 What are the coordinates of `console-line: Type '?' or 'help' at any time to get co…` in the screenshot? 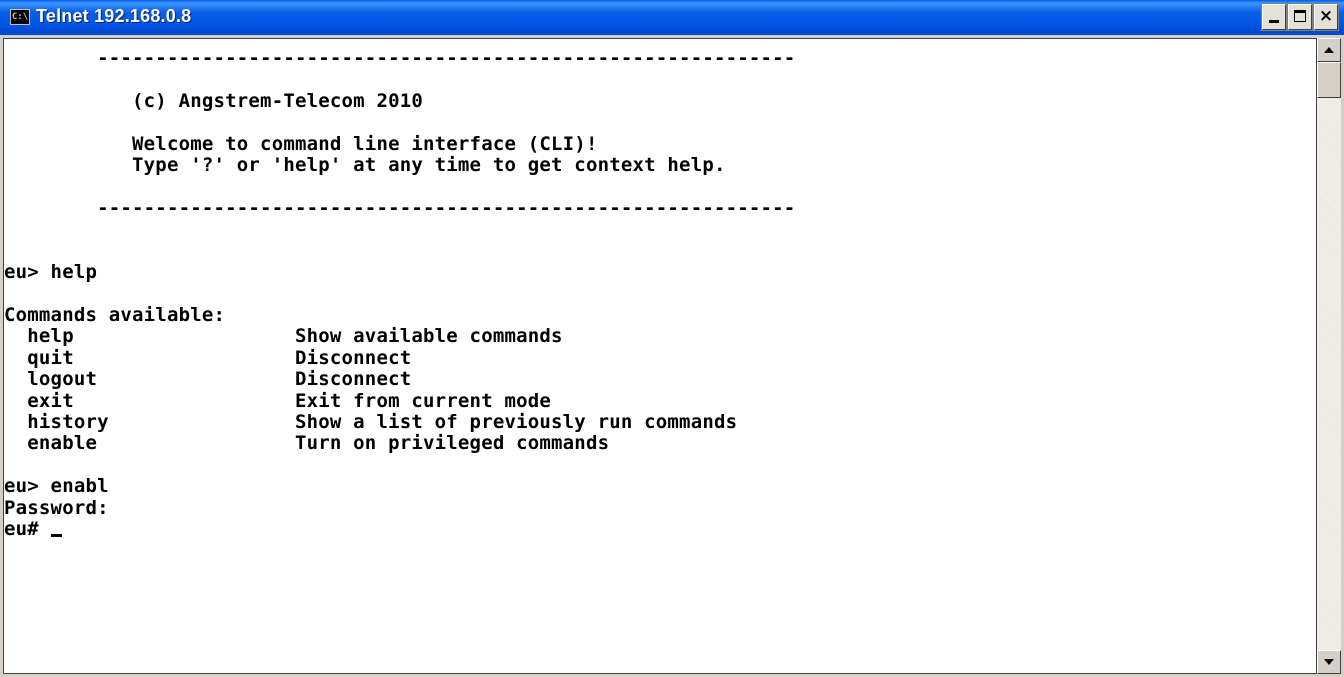 It's located at (365, 165).